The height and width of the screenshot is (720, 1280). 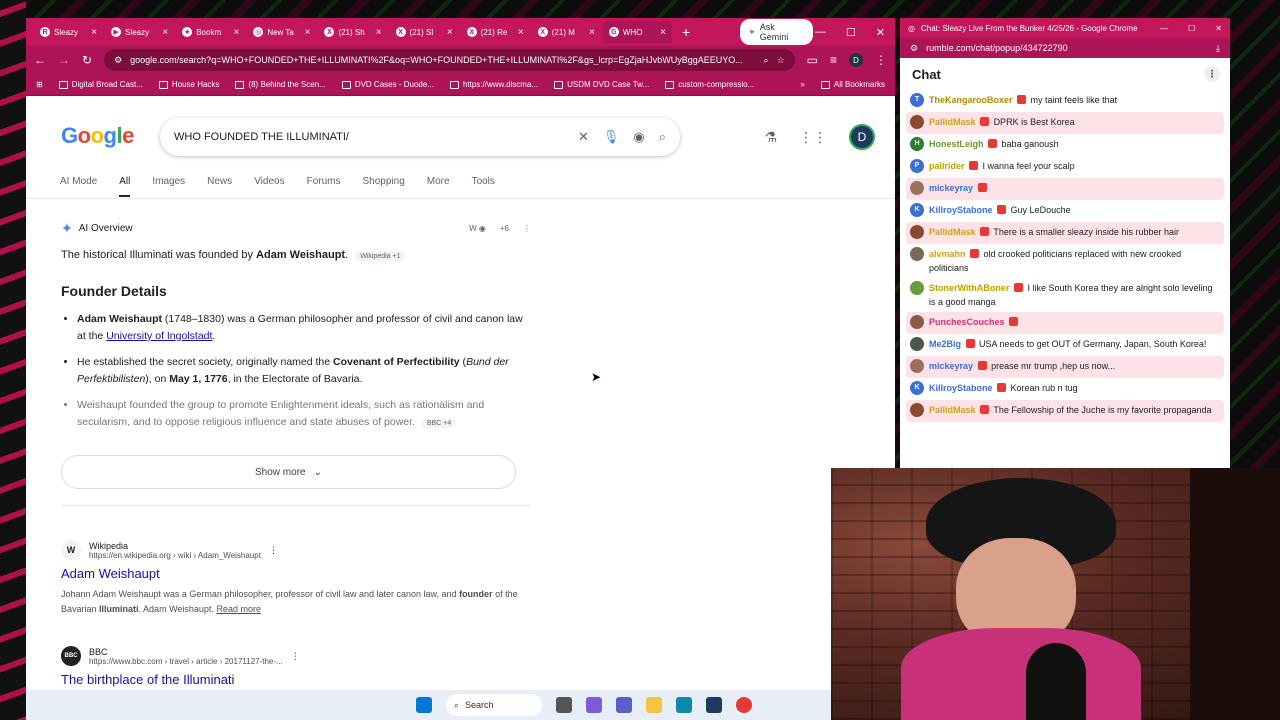 What do you see at coordinates (424, 32) in the screenshot?
I see `browser-tab: X (21) Sl ×` at bounding box center [424, 32].